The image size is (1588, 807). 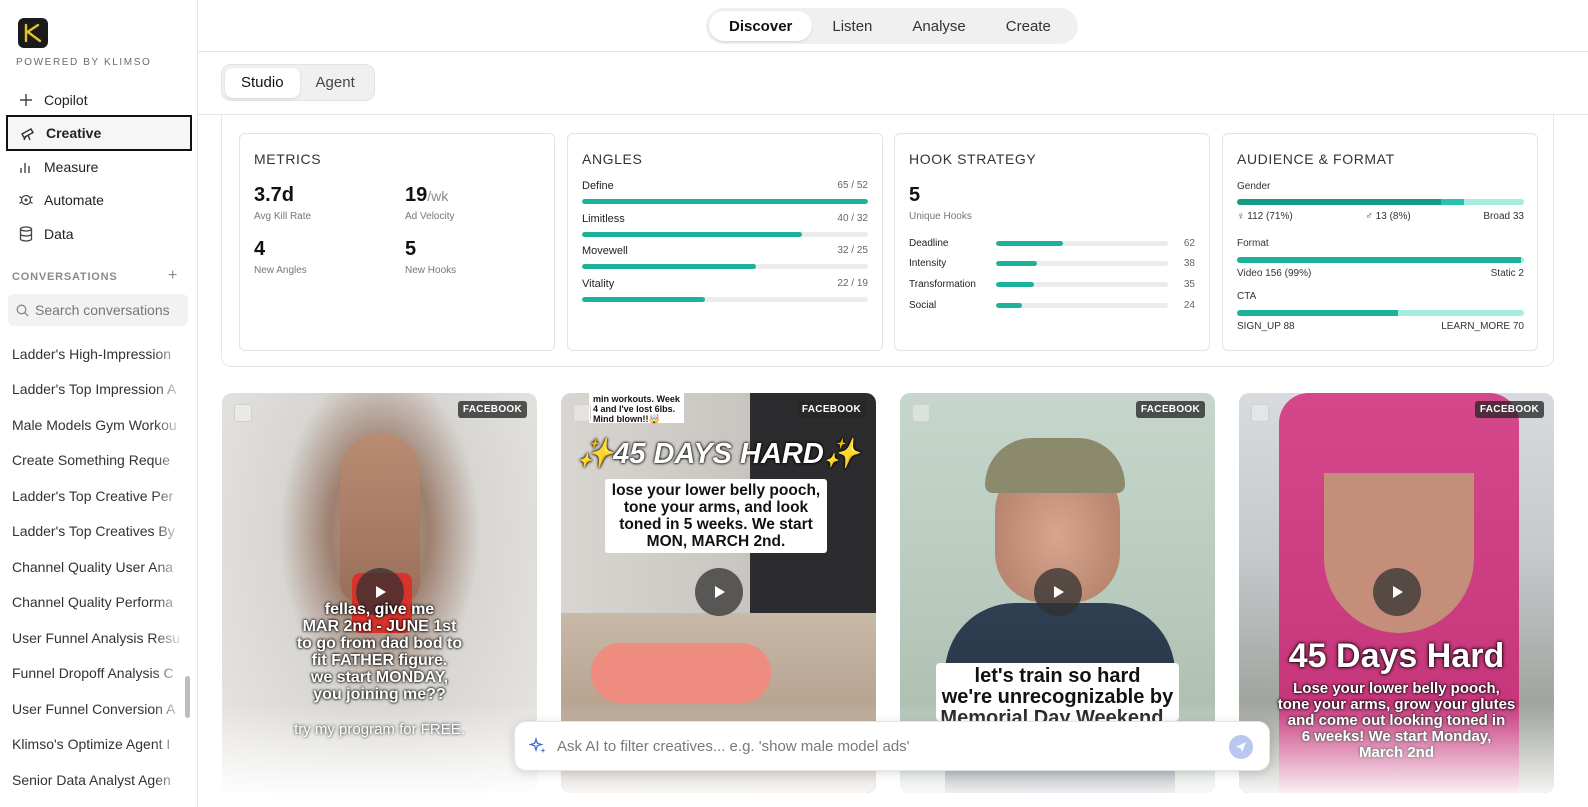 What do you see at coordinates (915, 195) in the screenshot?
I see `metric-value: 5` at bounding box center [915, 195].